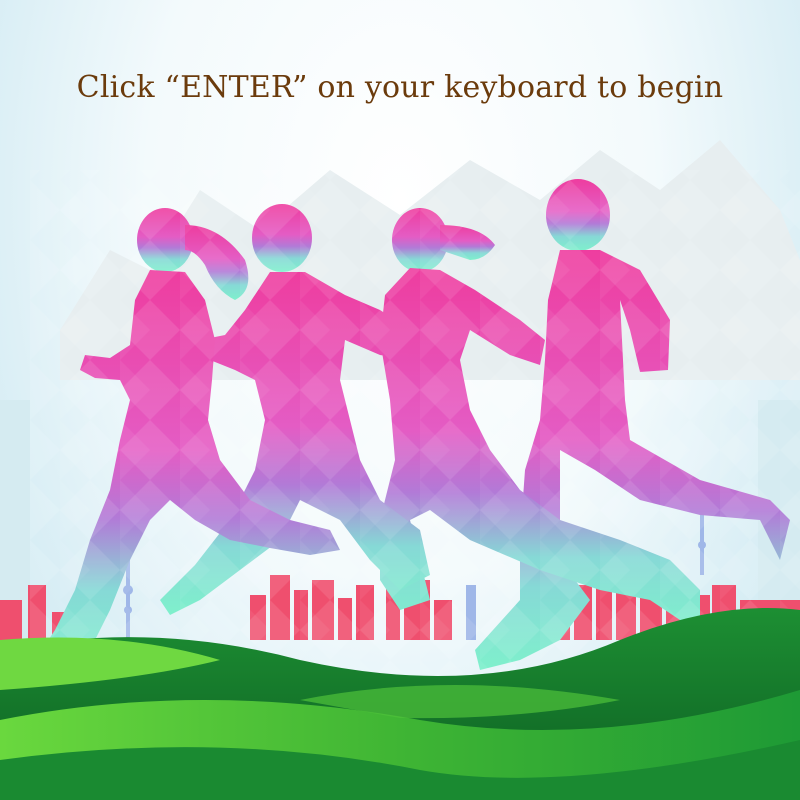  Describe the element at coordinates (400, 87) in the screenshot. I see `start-prompt-text: Click “ENTER” on your keyboard to begin` at that location.